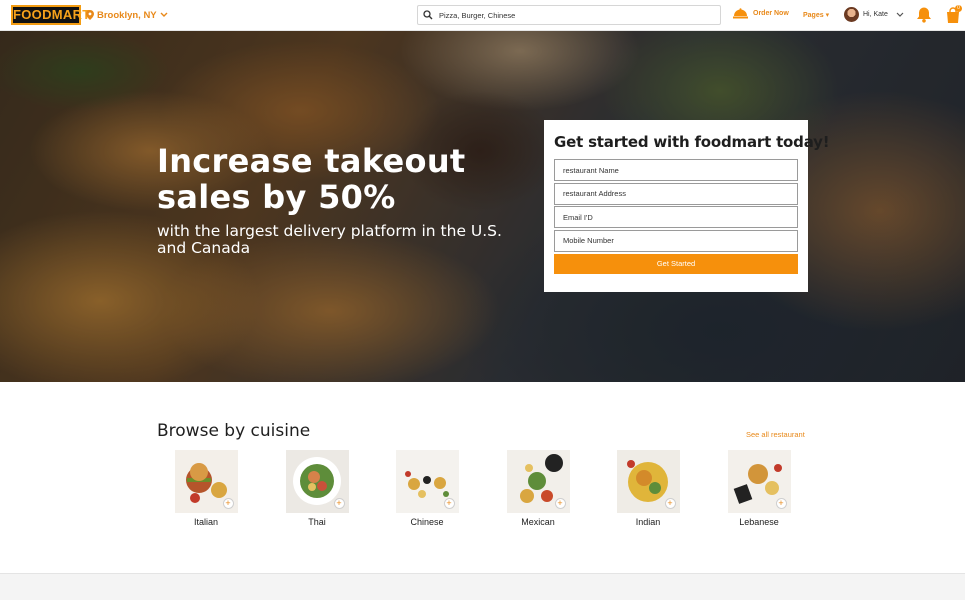 This screenshot has height=600, width=965. I want to click on caret-down-icon: ▾, so click(826, 15).